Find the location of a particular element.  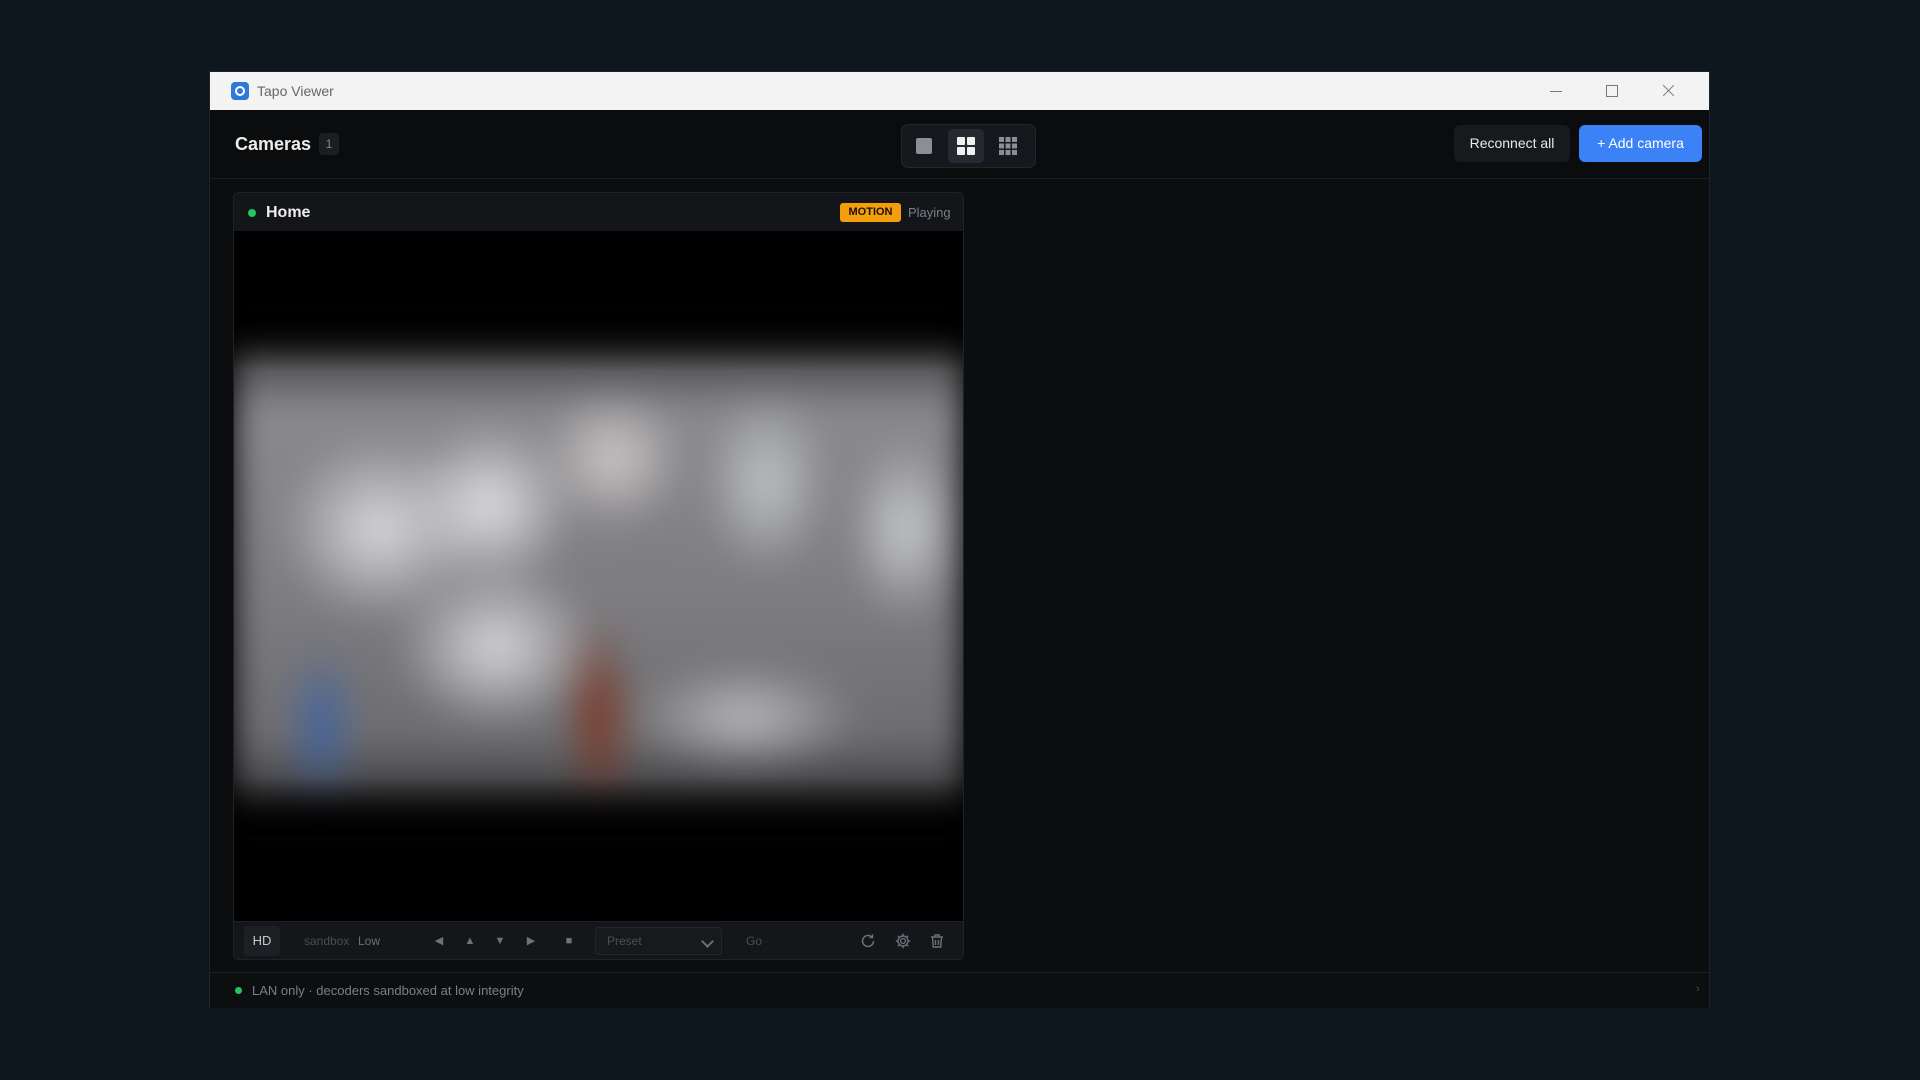

layout-single-button is located at coordinates (924, 146).